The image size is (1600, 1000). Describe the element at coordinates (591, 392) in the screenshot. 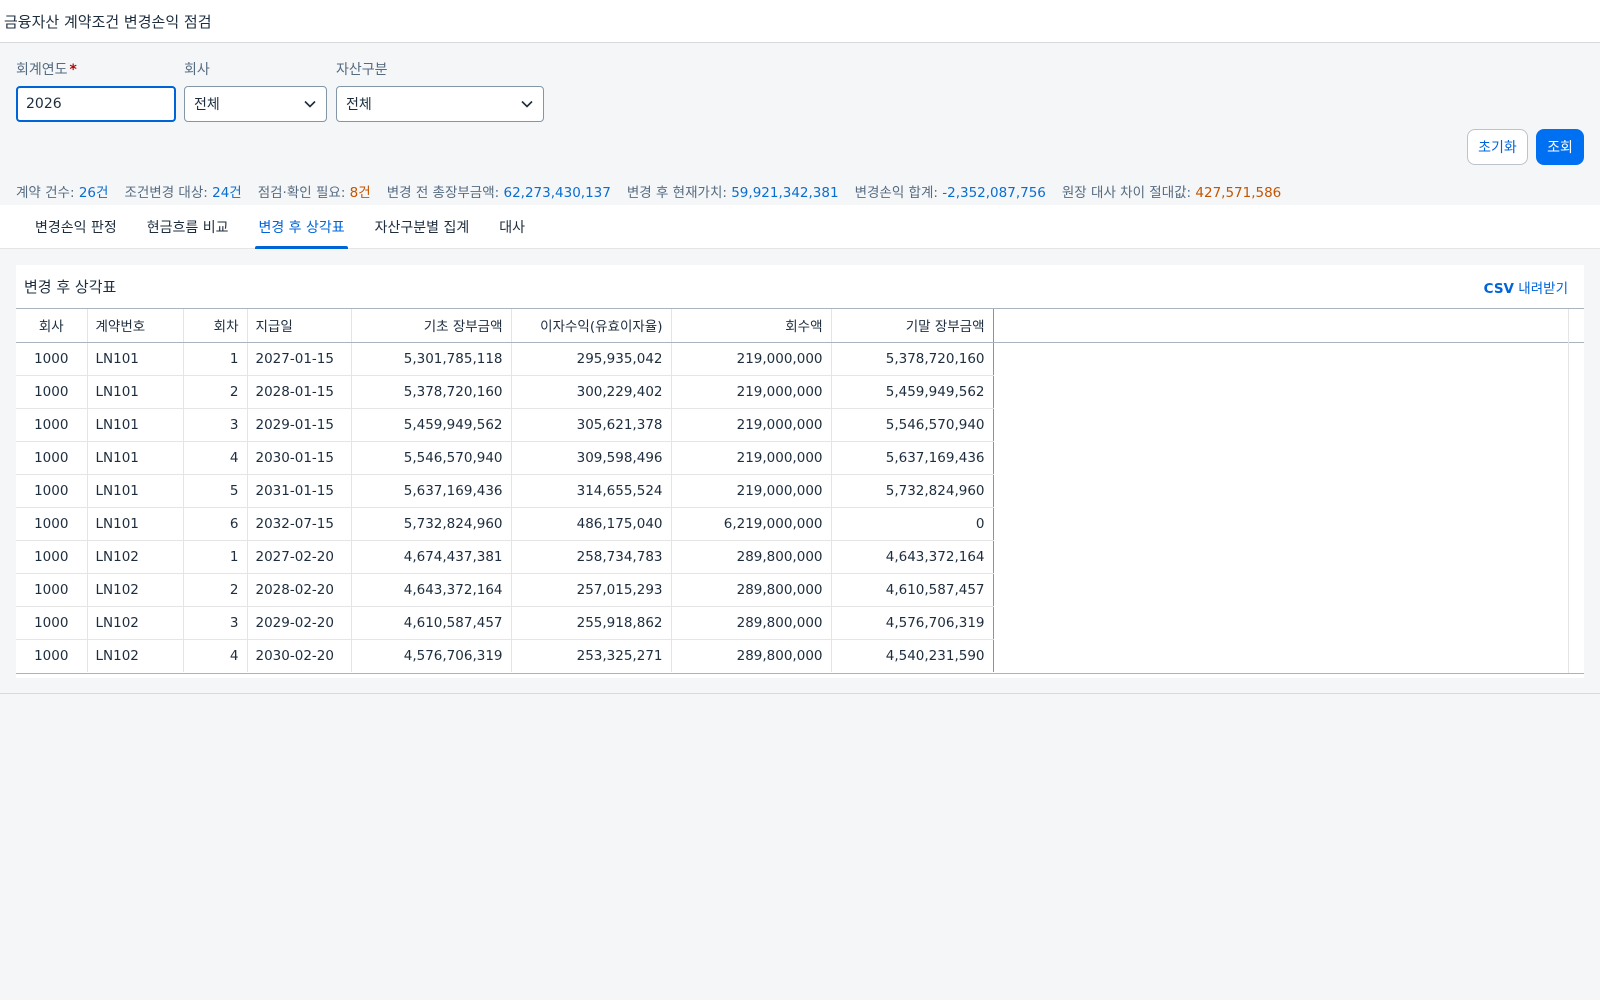

I see `table-cell: 300,229,402` at that location.